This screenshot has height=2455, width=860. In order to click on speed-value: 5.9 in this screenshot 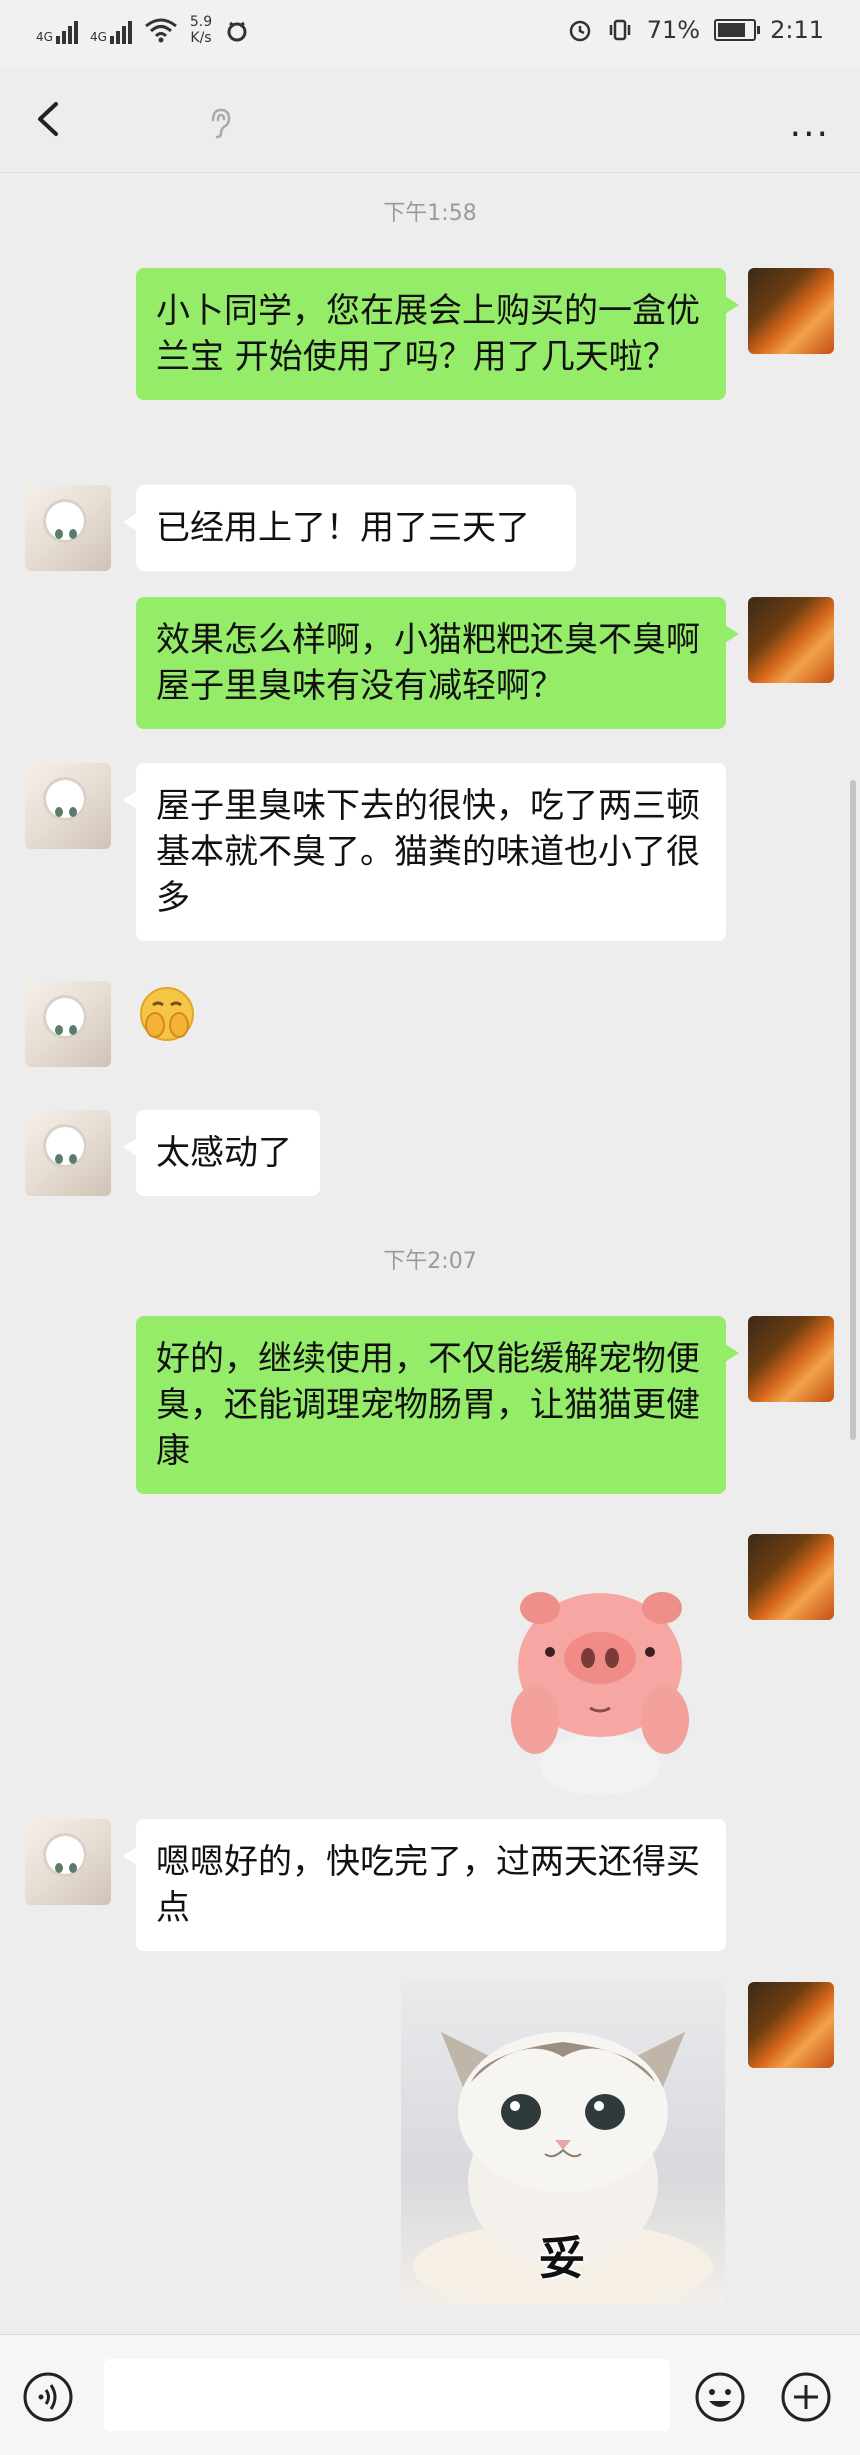, I will do `click(201, 22)`.